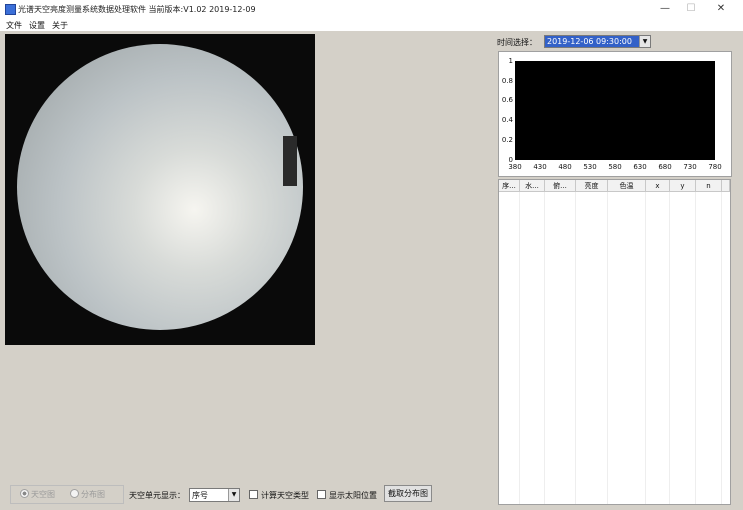 This screenshot has height=510, width=743. Describe the element at coordinates (721, 9) in the screenshot. I see `close-button: ✕` at that location.